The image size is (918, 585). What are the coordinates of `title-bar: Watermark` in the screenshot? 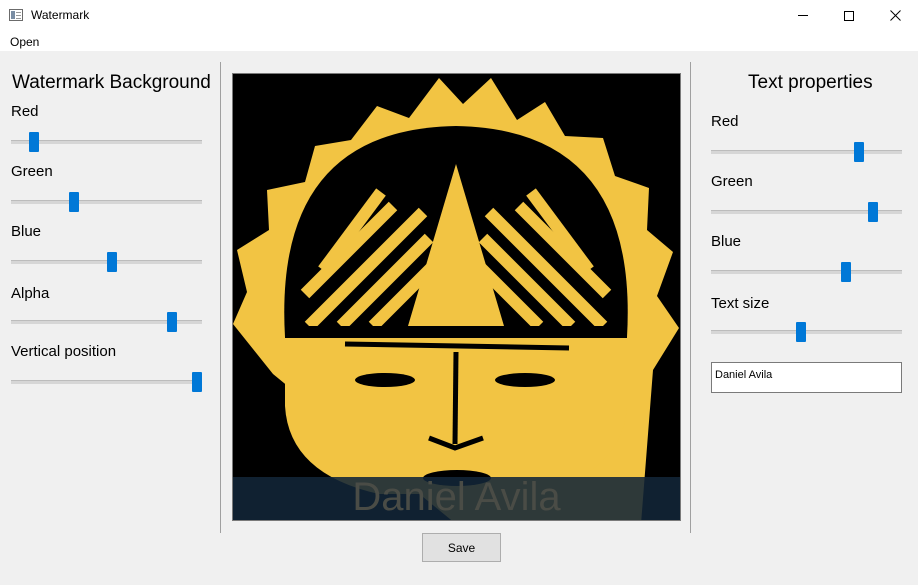 It's located at (459, 15).